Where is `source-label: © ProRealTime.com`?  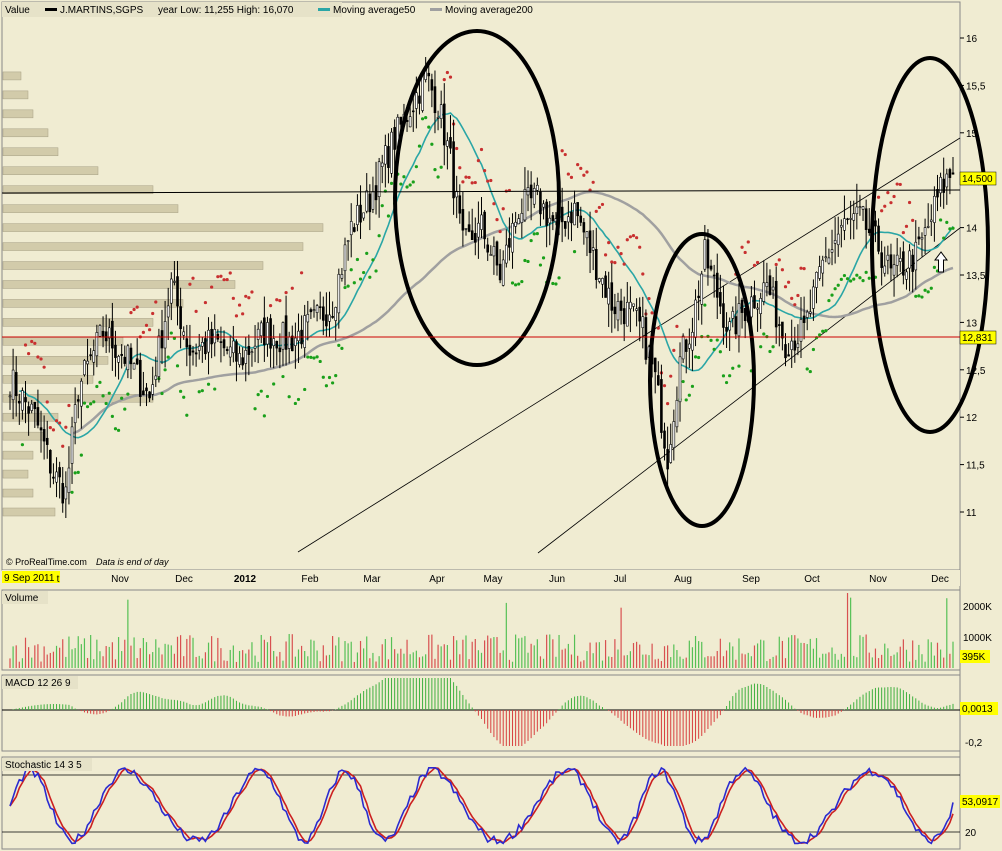
source-label: © ProRealTime.com is located at coordinates (46, 562).